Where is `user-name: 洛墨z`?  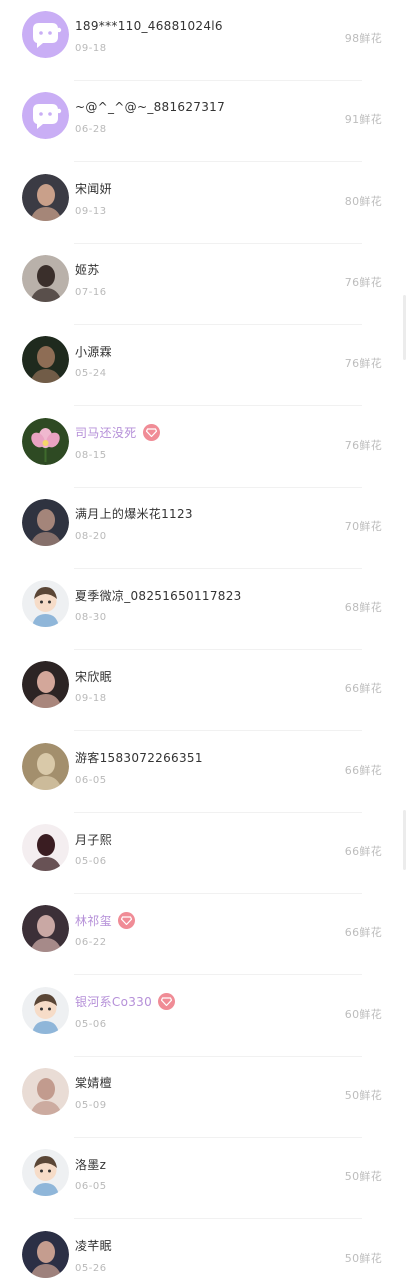
user-name: 洛墨z is located at coordinates (90, 1164).